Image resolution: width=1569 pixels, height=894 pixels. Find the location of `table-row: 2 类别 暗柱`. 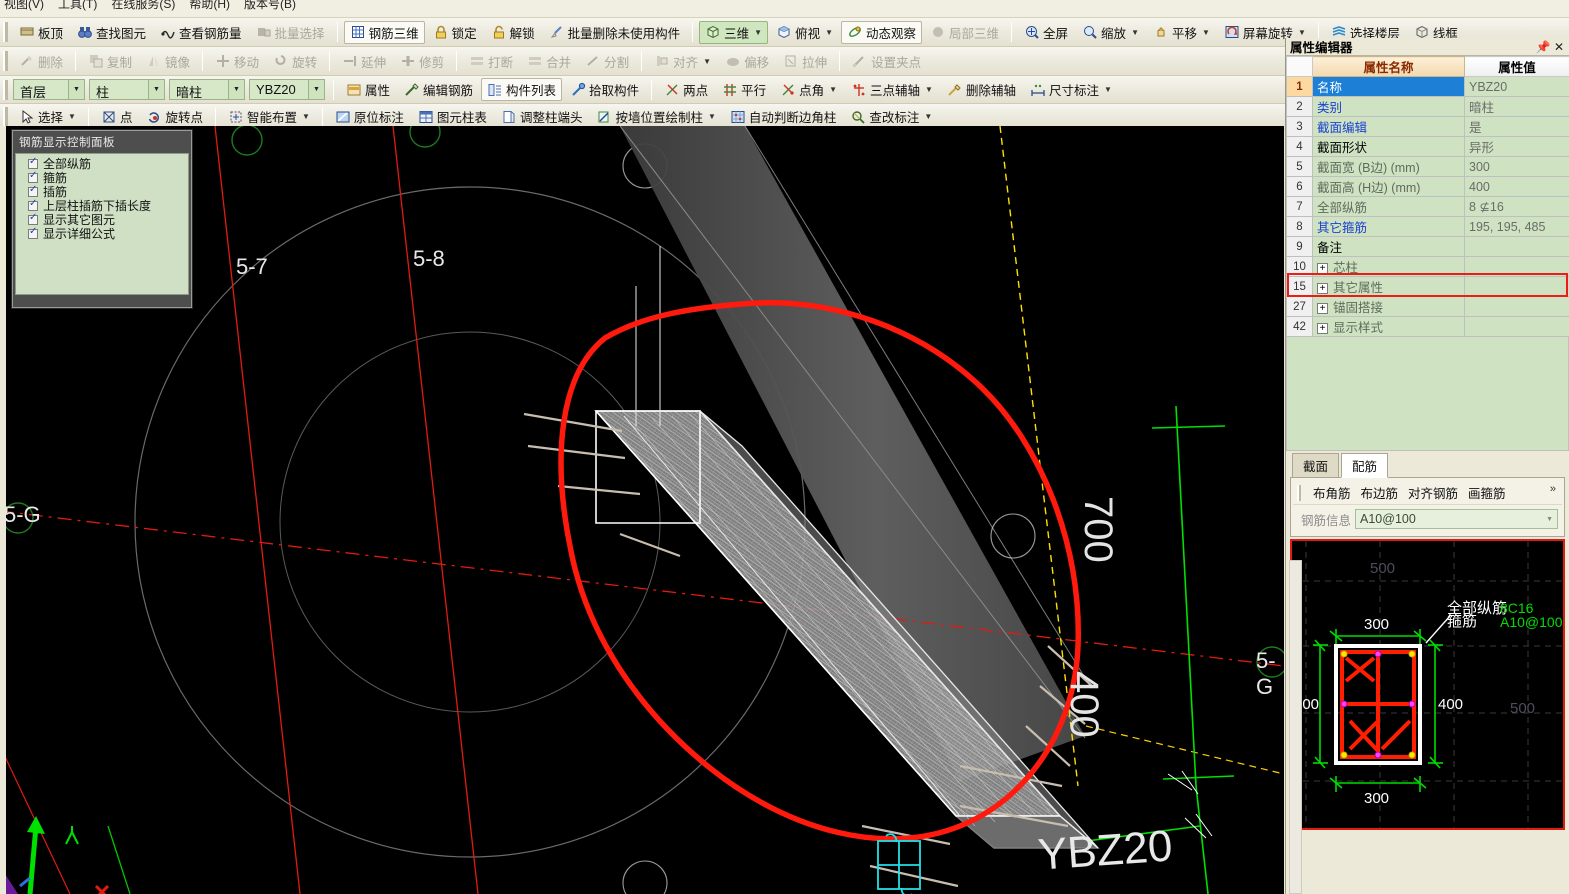

table-row: 2 类别 暗柱 is located at coordinates (1427, 106).